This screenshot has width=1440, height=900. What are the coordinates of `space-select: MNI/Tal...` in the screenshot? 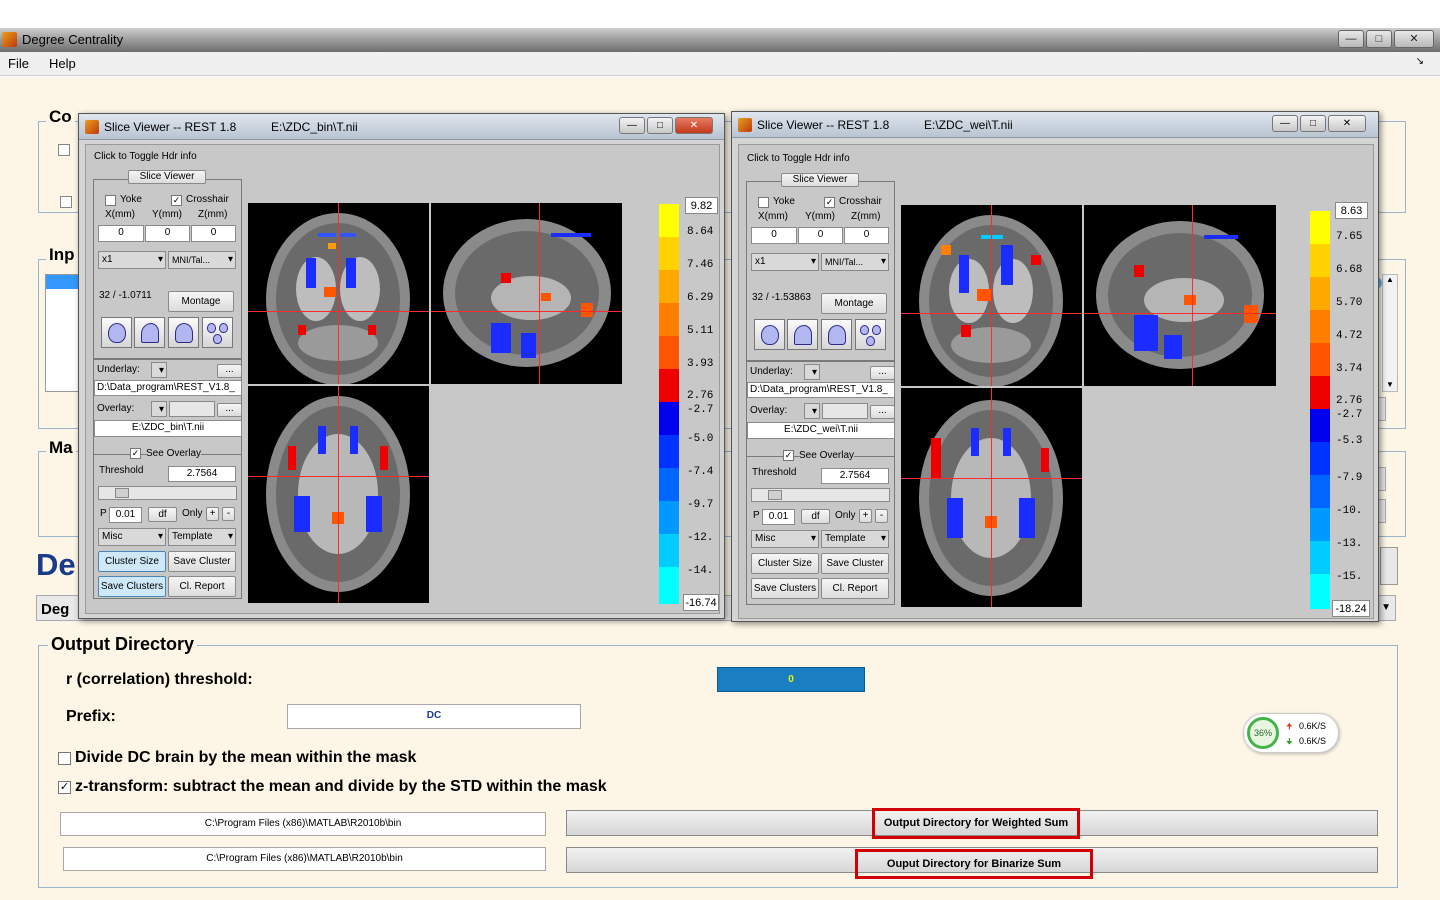 It's located at (202, 260).